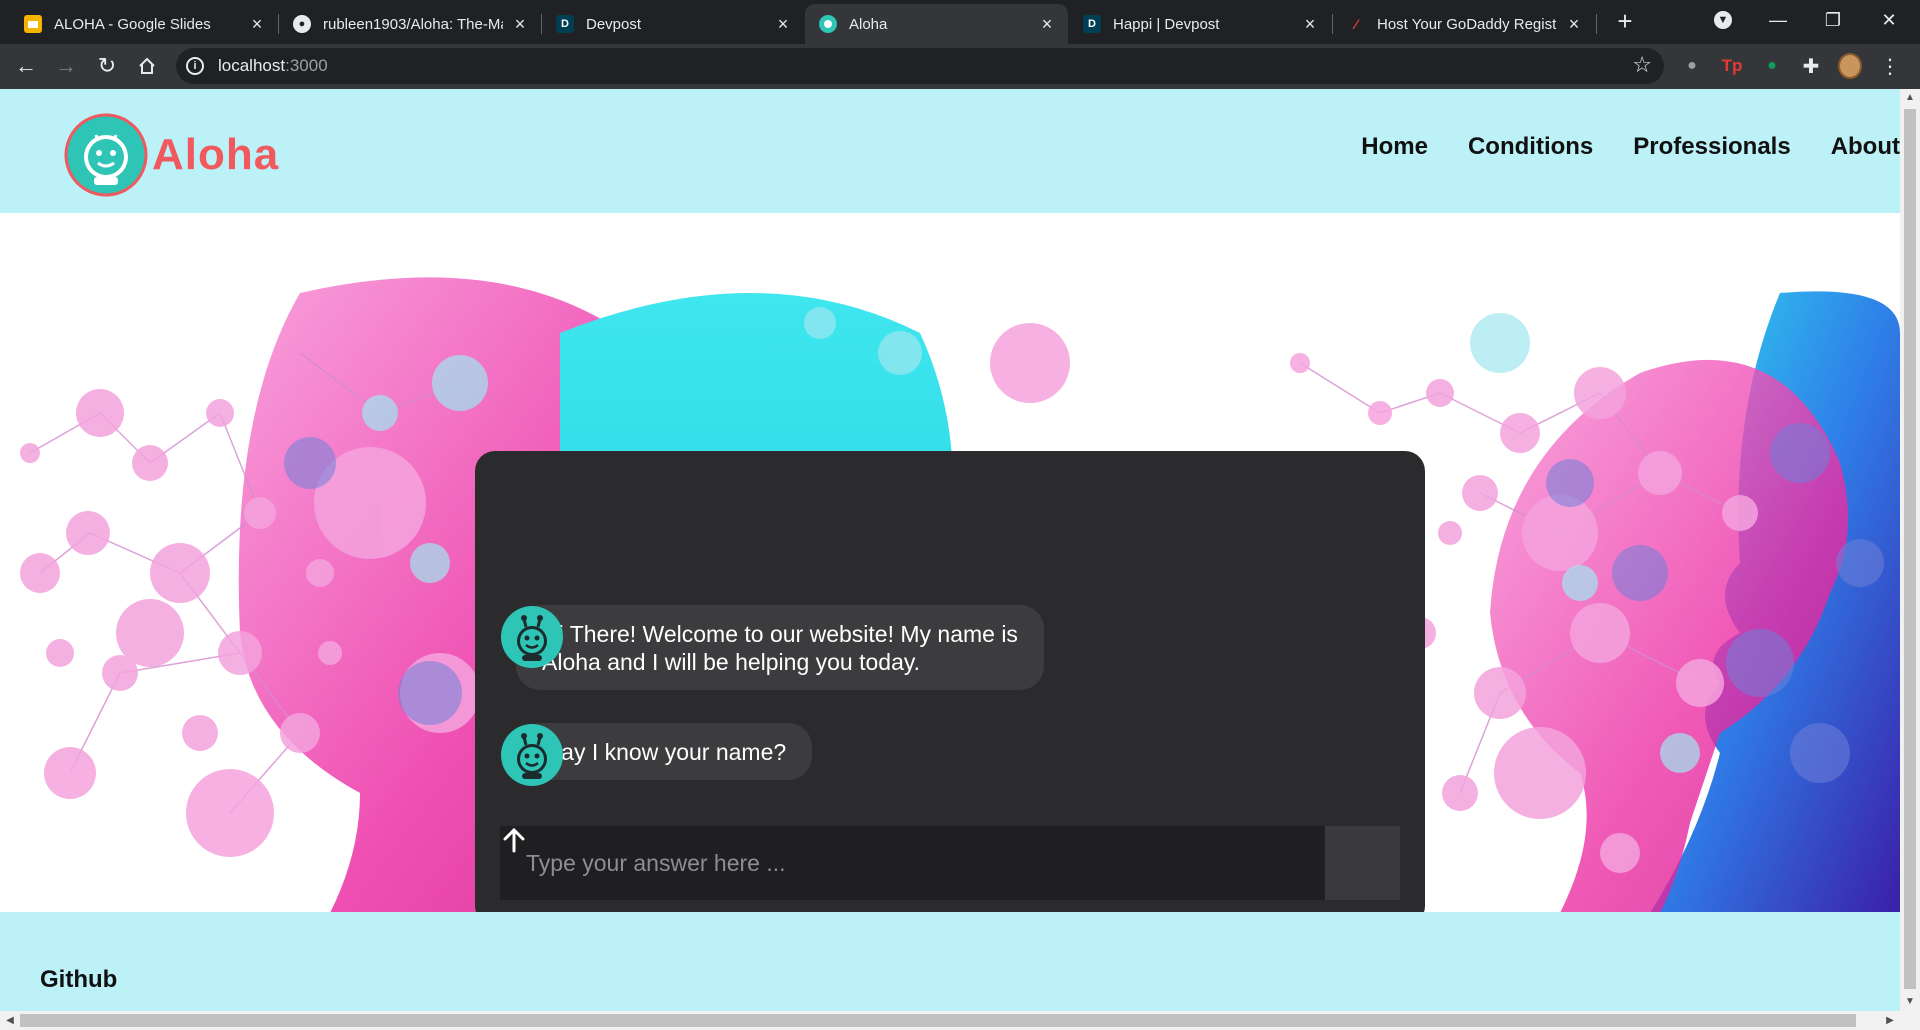 The height and width of the screenshot is (1030, 1920). I want to click on tab-title: Happi | Devpost, so click(1166, 24).